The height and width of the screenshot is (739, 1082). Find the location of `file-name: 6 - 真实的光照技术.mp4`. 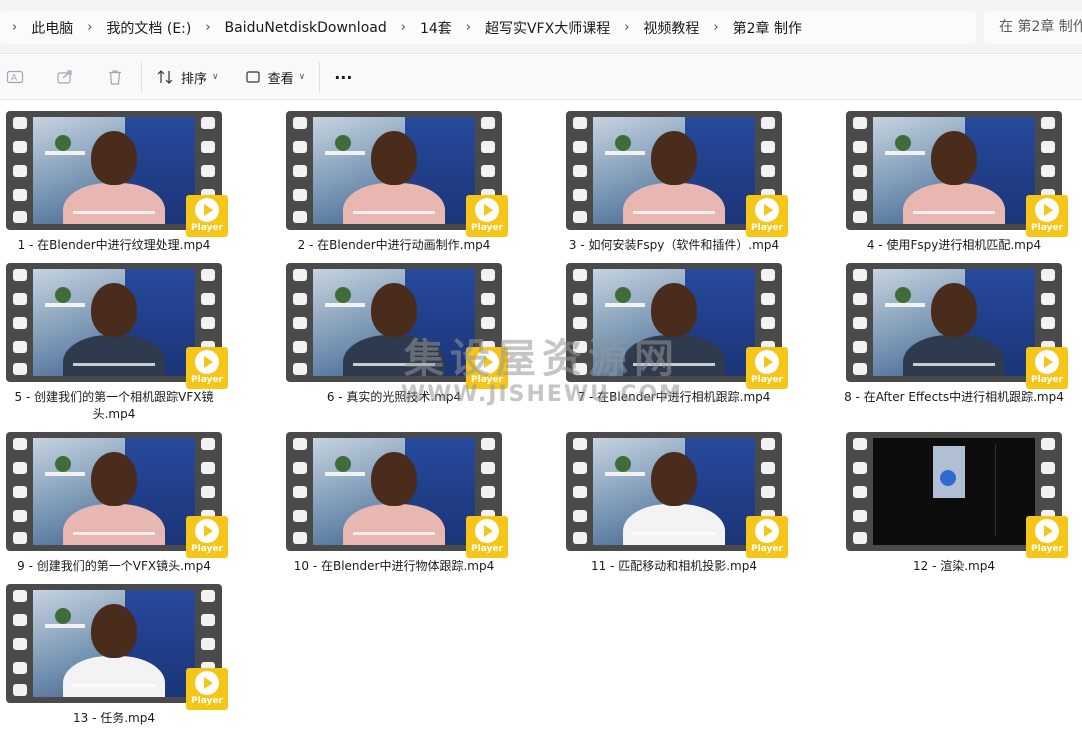

file-name: 6 - 真实的光照技术.mp4 is located at coordinates (394, 397).